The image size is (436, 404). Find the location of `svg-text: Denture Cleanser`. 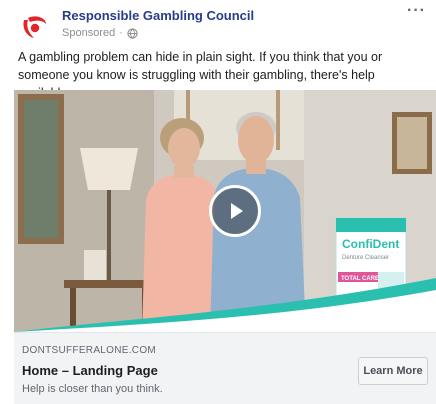

svg-text: Denture Cleanser is located at coordinates (365, 258).